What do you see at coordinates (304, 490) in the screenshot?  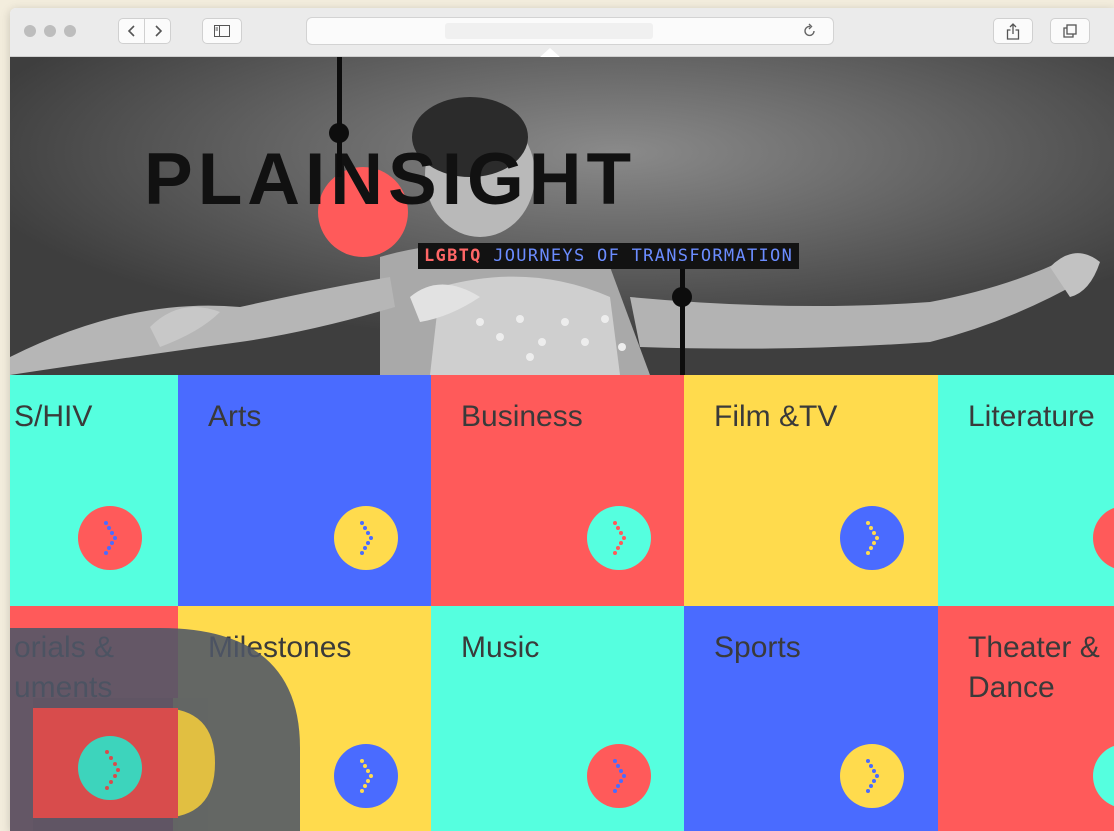 I see `category-tile: Arts` at bounding box center [304, 490].